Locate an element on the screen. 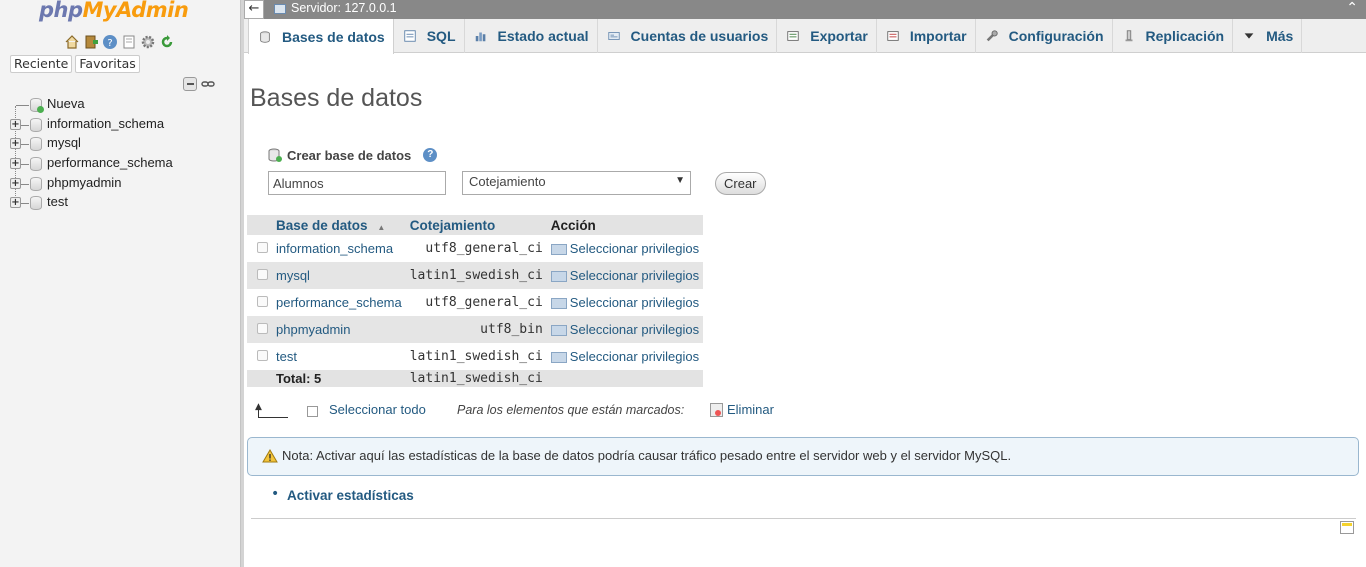  database-name-link: performance_schema is located at coordinates (339, 302).